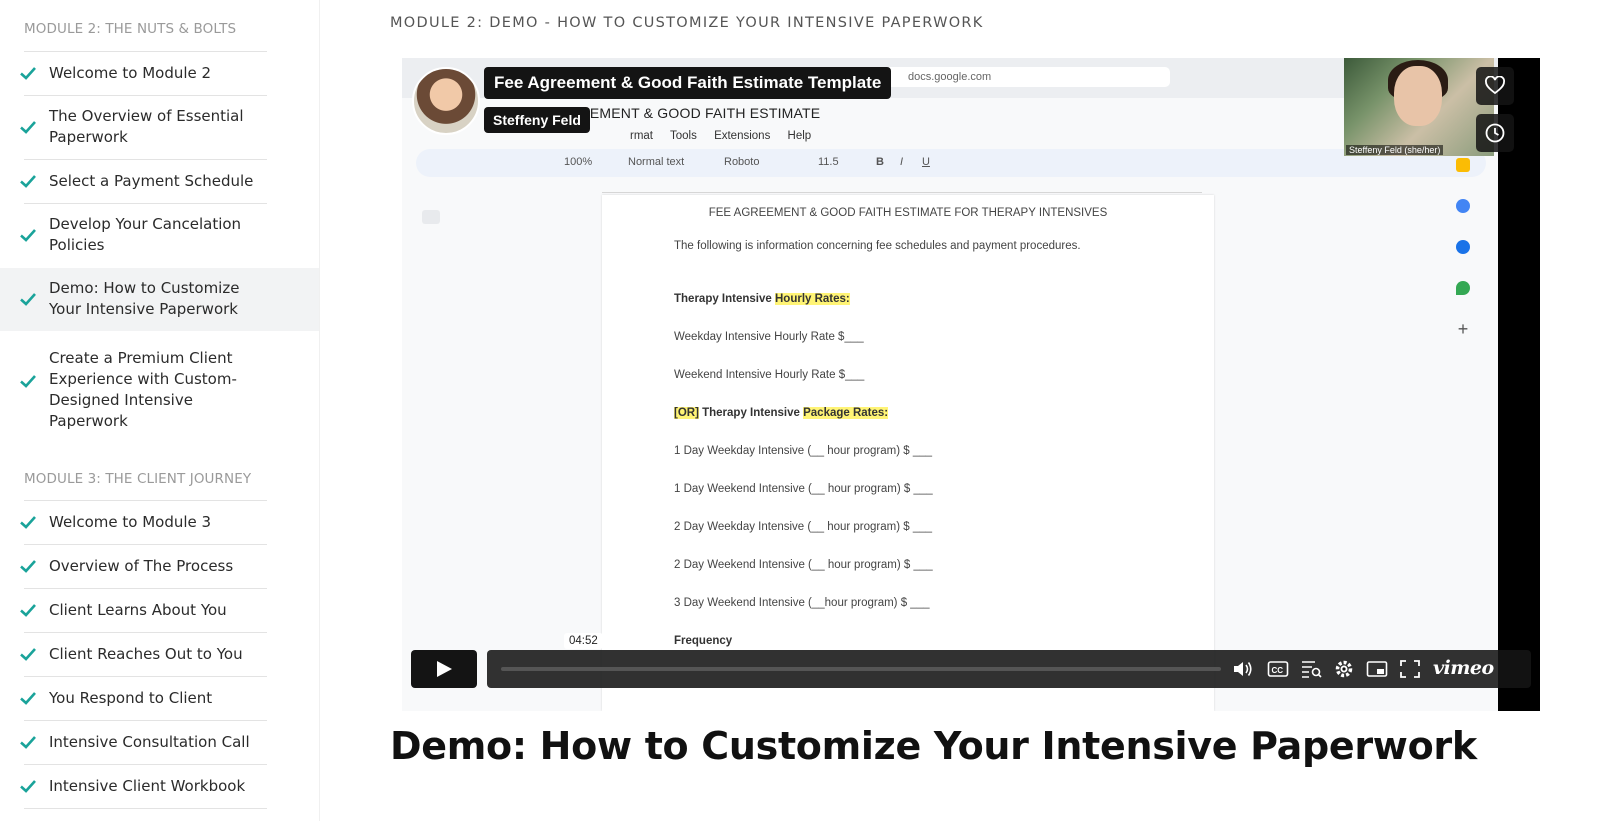  What do you see at coordinates (1243, 669) in the screenshot?
I see `volume-icon` at bounding box center [1243, 669].